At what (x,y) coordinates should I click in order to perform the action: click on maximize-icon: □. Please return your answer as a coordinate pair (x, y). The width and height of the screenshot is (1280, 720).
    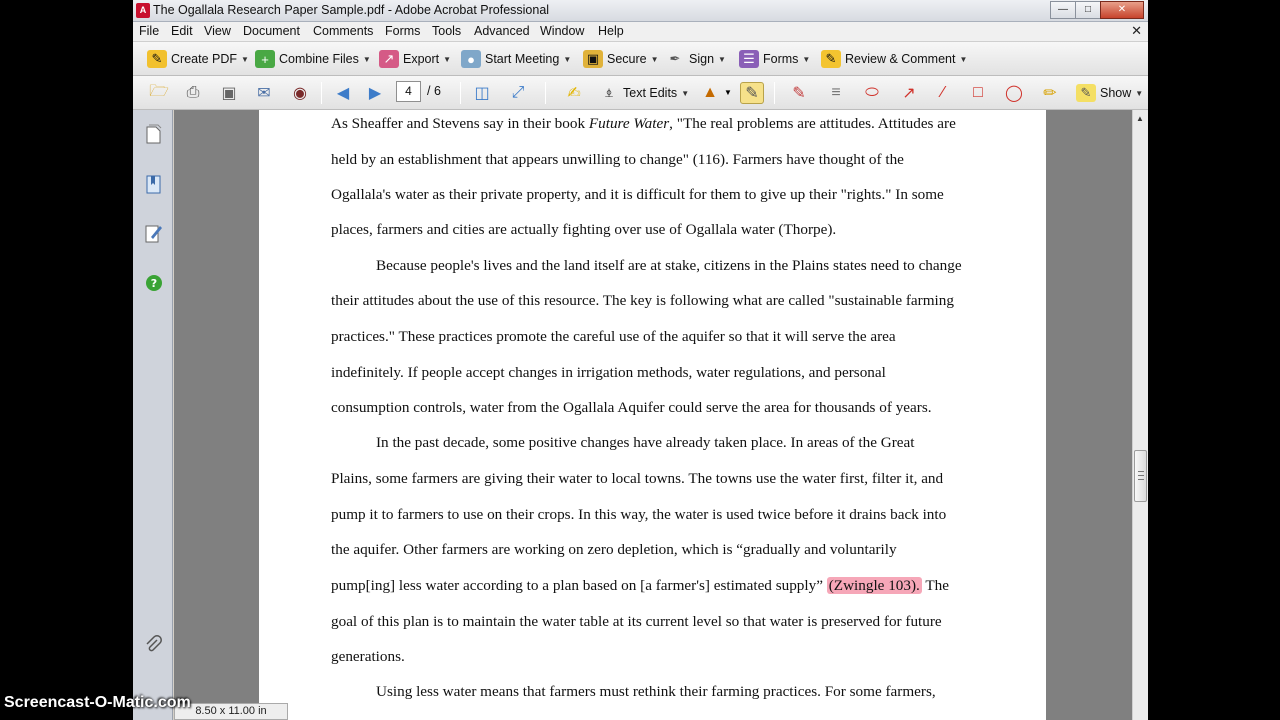
    Looking at the image, I should click on (1088, 10).